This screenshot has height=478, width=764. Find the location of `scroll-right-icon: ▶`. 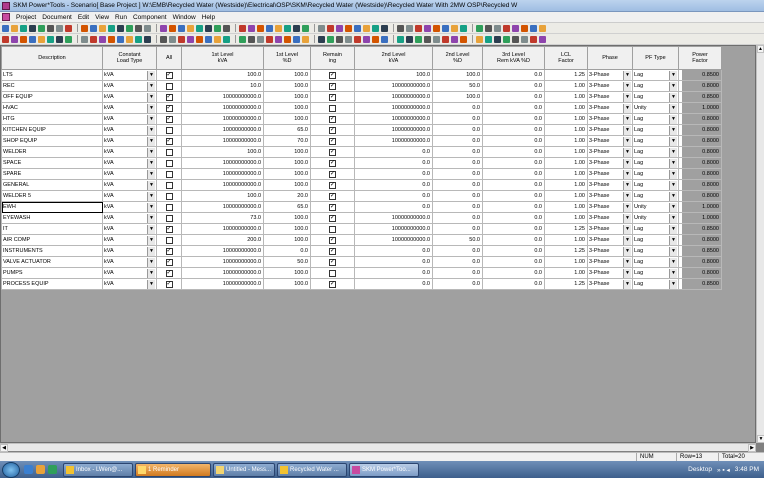

scroll-right-icon: ▶ is located at coordinates (752, 448).